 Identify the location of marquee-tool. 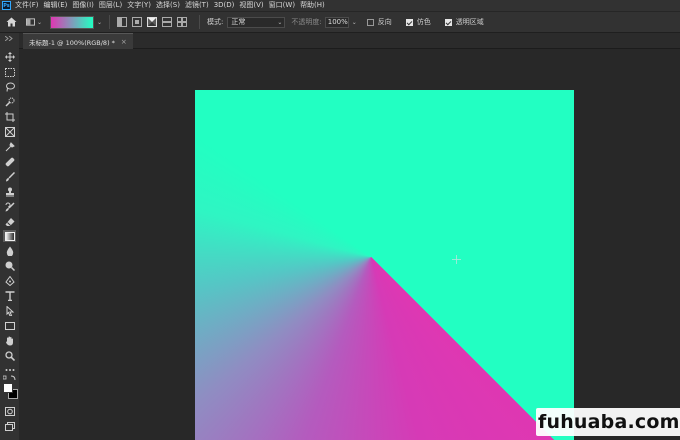
(9, 72).